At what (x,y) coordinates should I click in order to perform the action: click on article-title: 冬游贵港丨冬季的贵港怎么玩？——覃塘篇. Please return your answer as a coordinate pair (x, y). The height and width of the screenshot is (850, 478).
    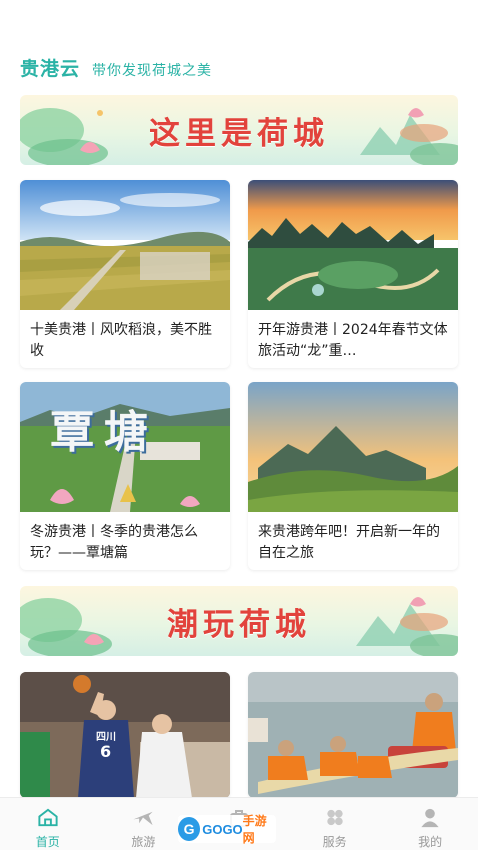
    Looking at the image, I should click on (114, 542).